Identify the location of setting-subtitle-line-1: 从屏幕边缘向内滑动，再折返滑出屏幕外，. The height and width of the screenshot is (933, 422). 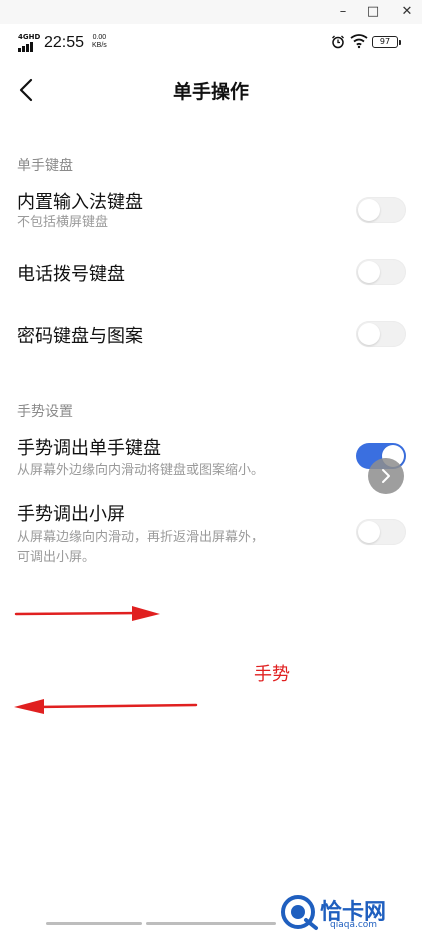
(141, 537).